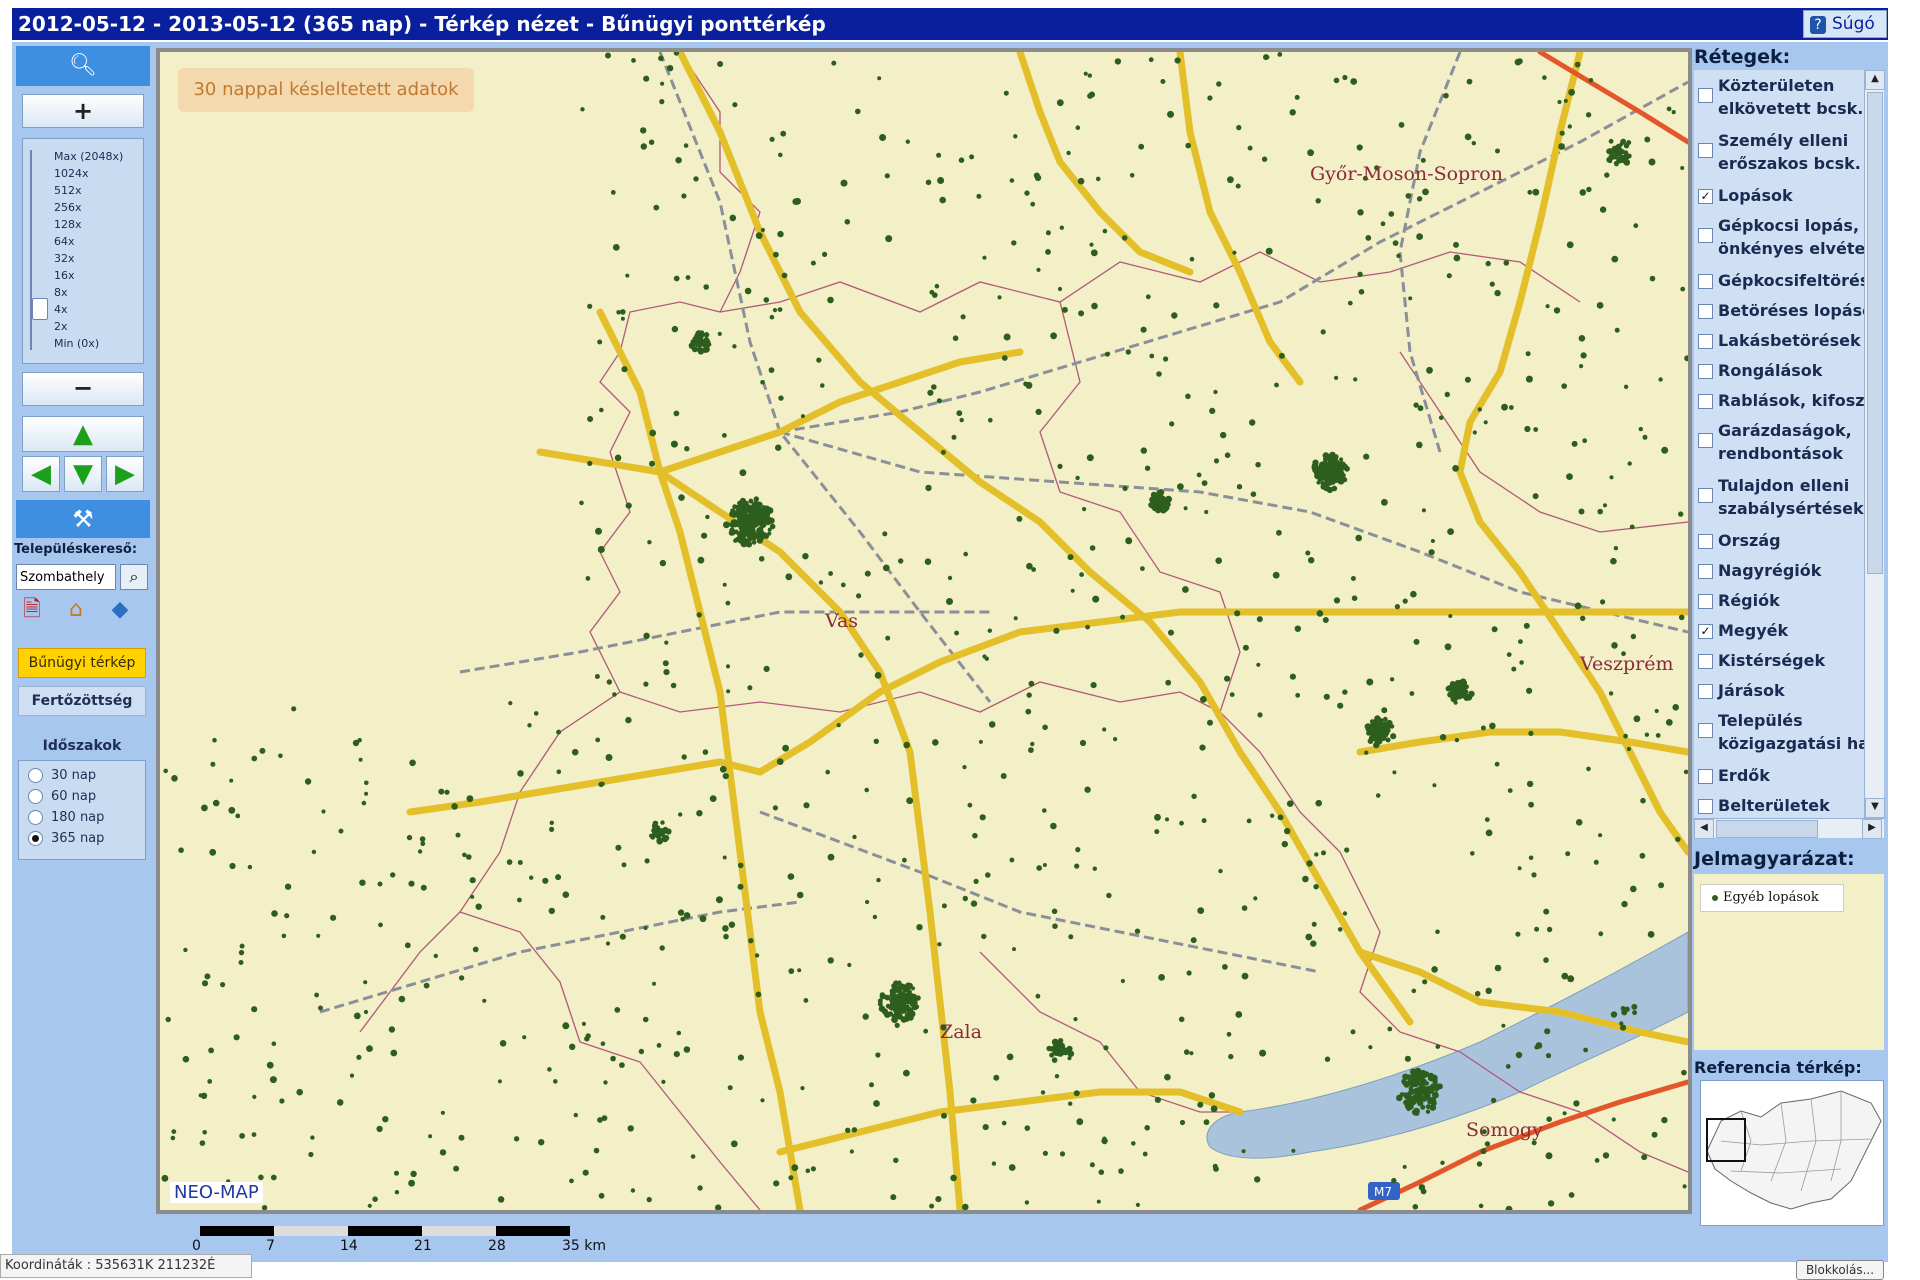  What do you see at coordinates (1781, 540) in the screenshot?
I see `layer-item: Ország` at bounding box center [1781, 540].